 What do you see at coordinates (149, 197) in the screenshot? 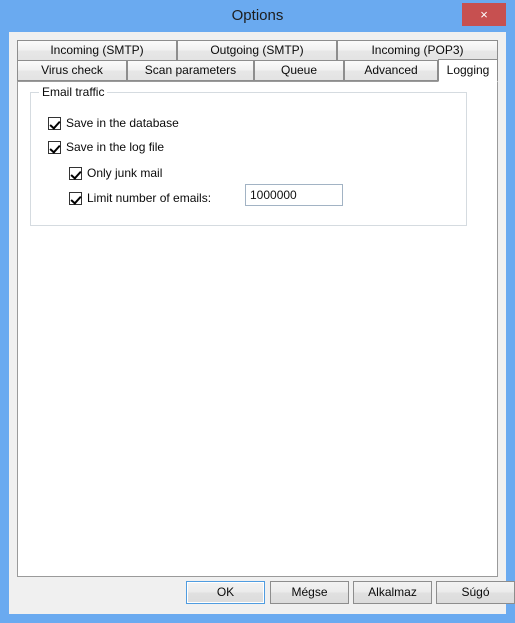
I see `checkbox-label: Limit number of emails:` at bounding box center [149, 197].